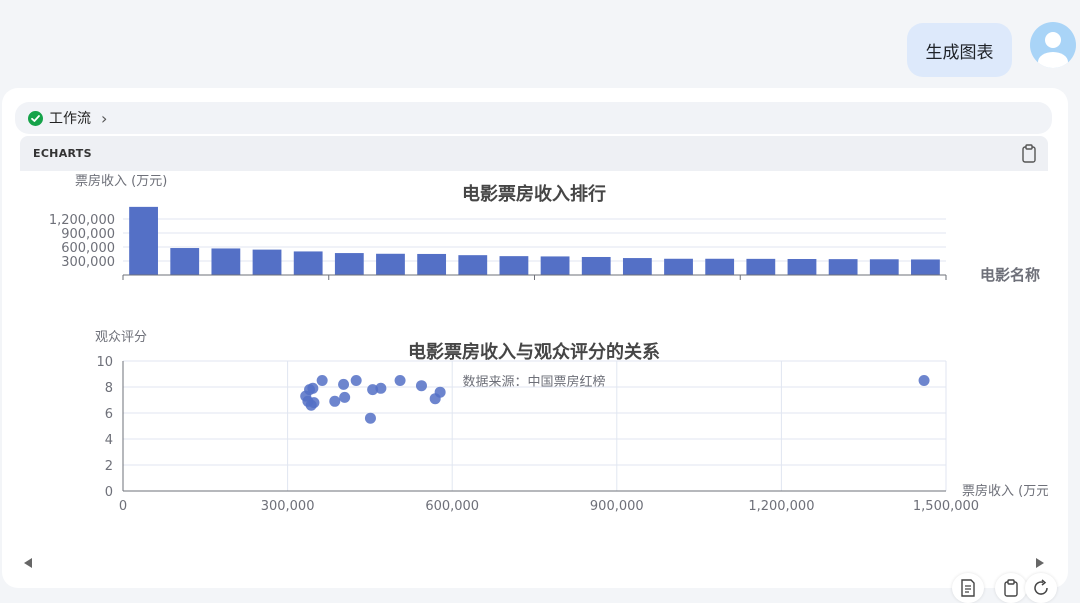 This screenshot has width=1080, height=603. I want to click on clipboard-icon, so click(1011, 588).